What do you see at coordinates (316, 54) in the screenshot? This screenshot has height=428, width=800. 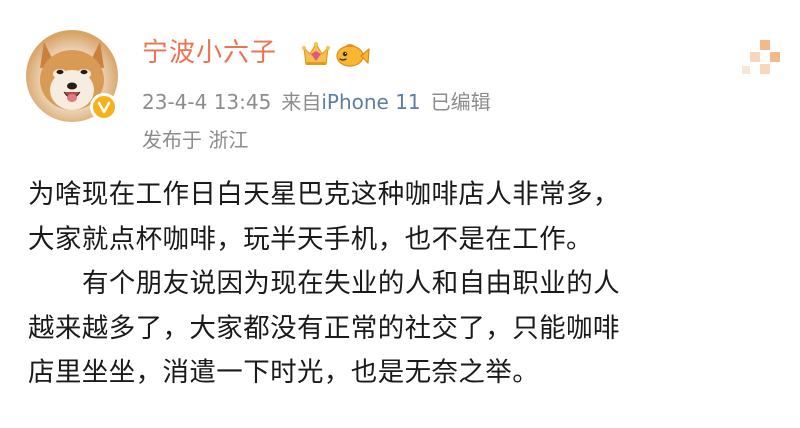 I see `crown-badge-icon` at bounding box center [316, 54].